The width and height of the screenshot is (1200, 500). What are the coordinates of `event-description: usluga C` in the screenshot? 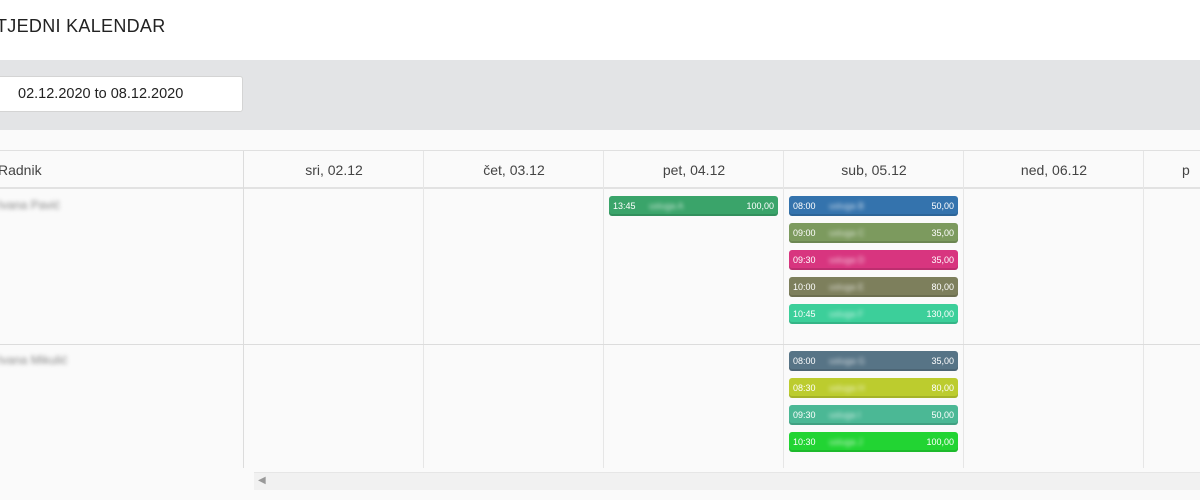 It's located at (847, 233).